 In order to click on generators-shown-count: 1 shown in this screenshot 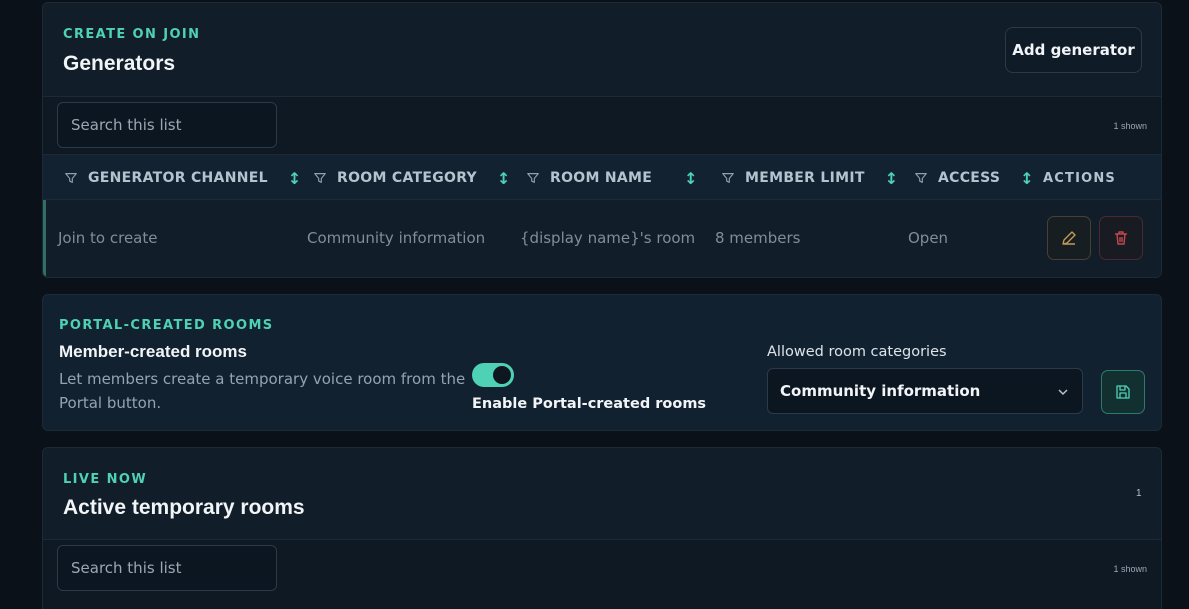, I will do `click(1130, 126)`.